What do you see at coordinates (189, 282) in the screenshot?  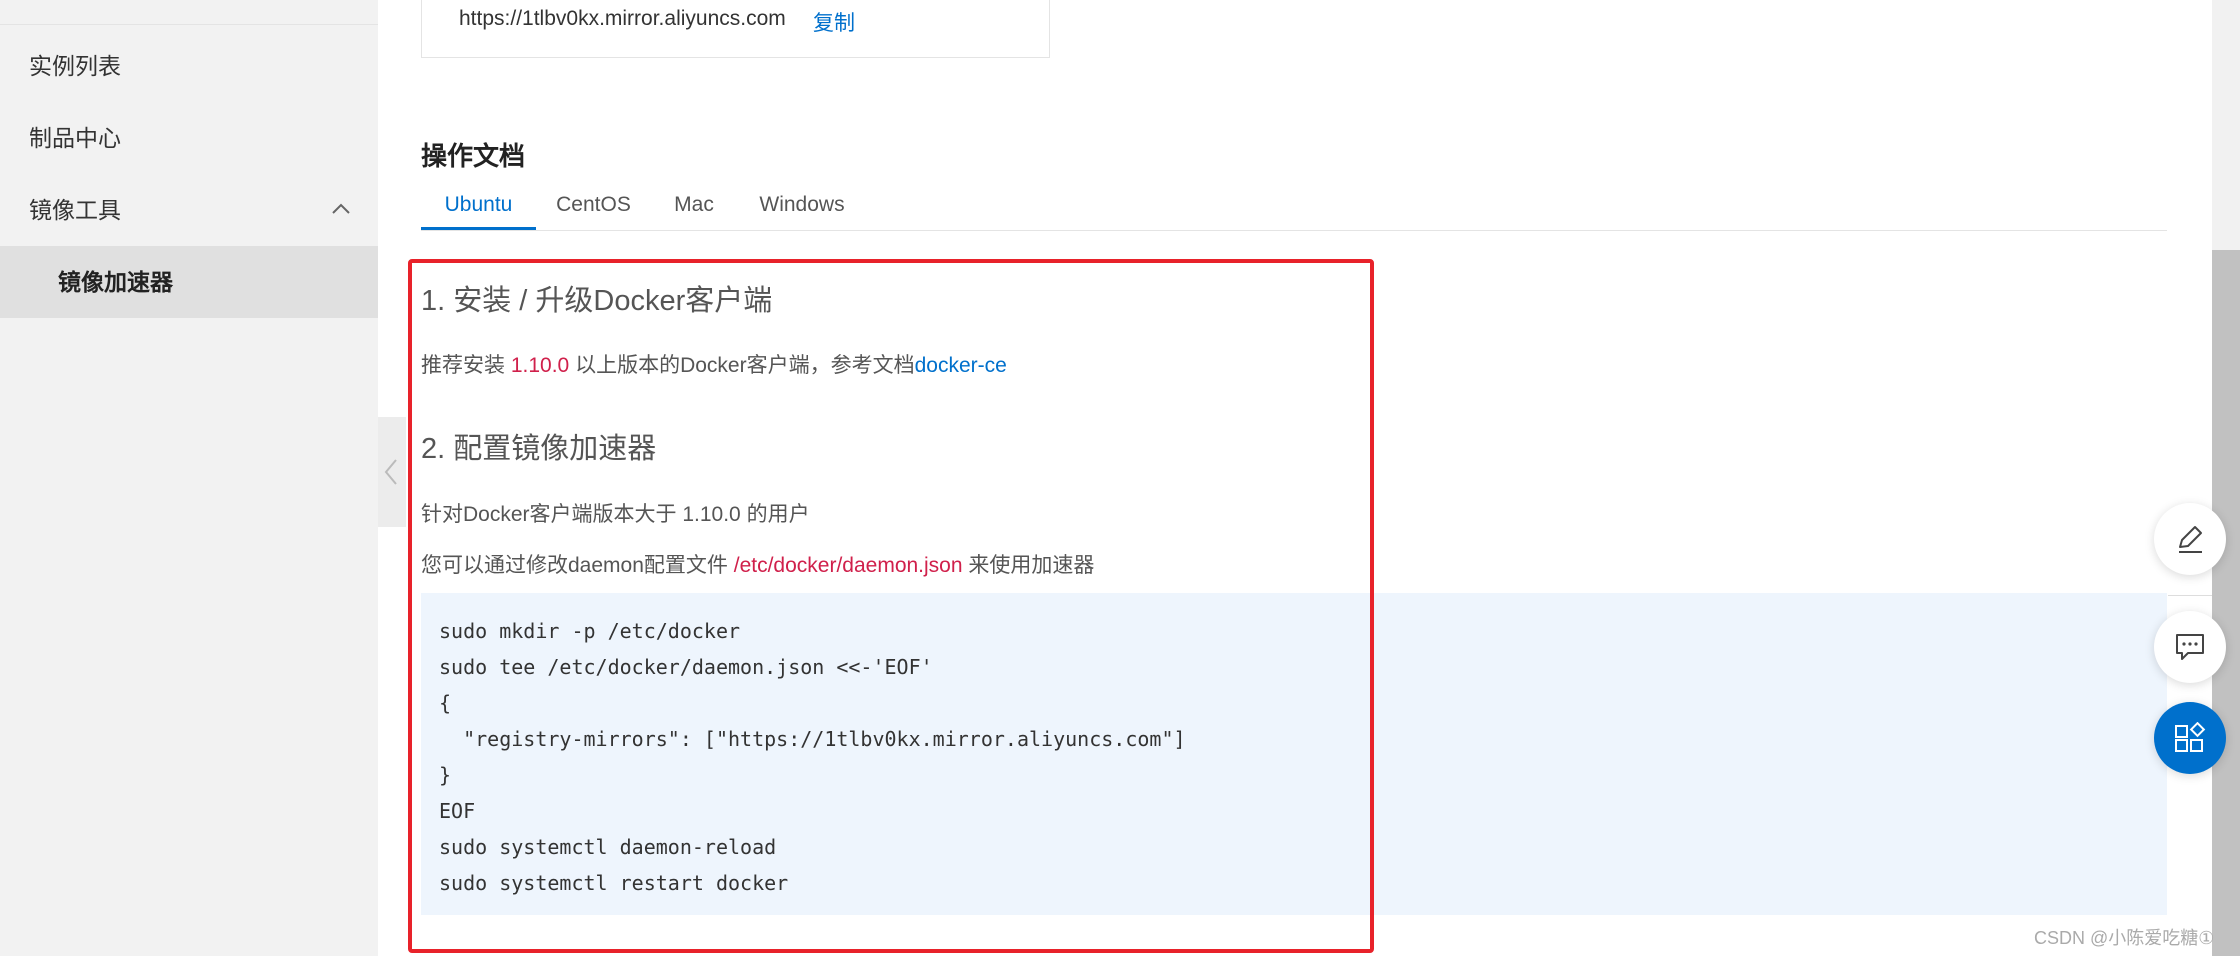 I see `sidebar-item-image-accelerator: 镜像加速器` at bounding box center [189, 282].